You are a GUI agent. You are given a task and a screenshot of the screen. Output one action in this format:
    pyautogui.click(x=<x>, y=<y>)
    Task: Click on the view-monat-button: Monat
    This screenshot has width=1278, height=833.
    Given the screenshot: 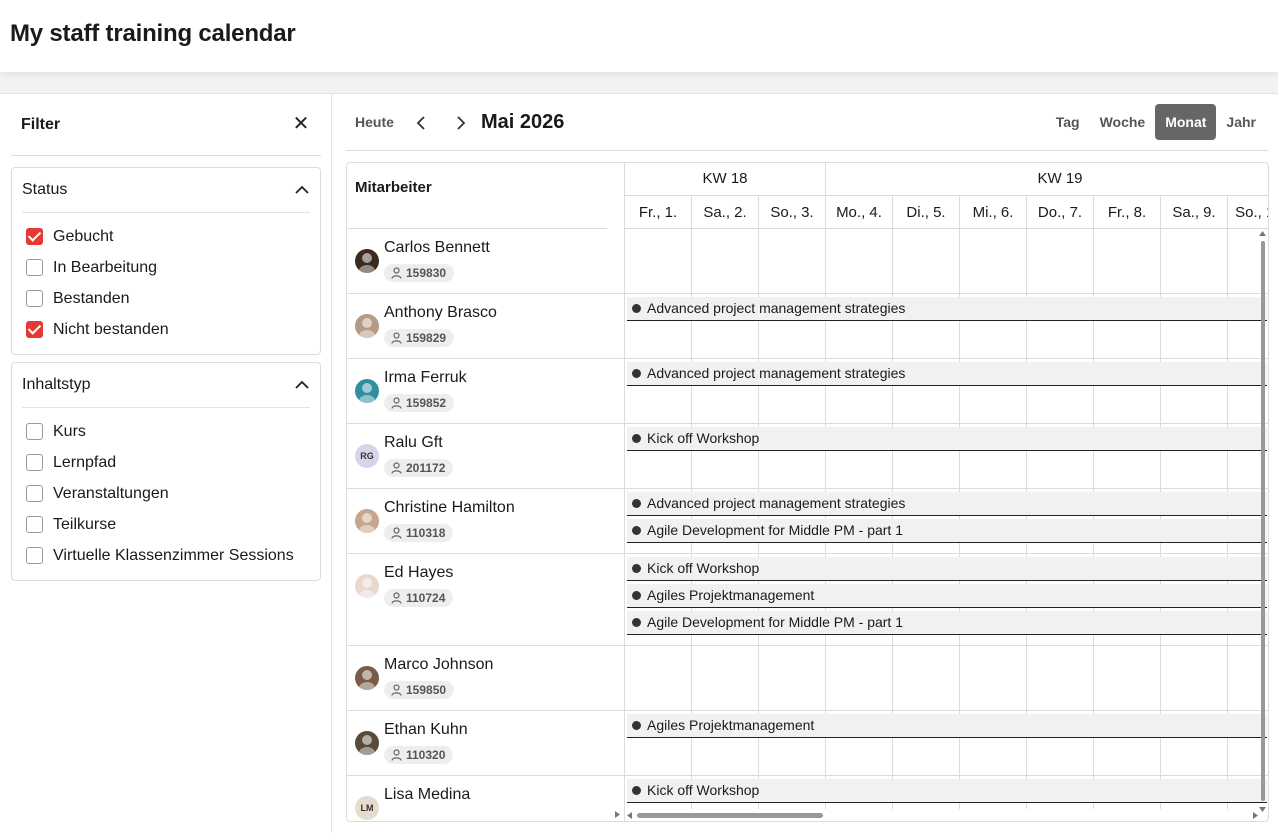 What is the action you would take?
    pyautogui.click(x=1186, y=122)
    